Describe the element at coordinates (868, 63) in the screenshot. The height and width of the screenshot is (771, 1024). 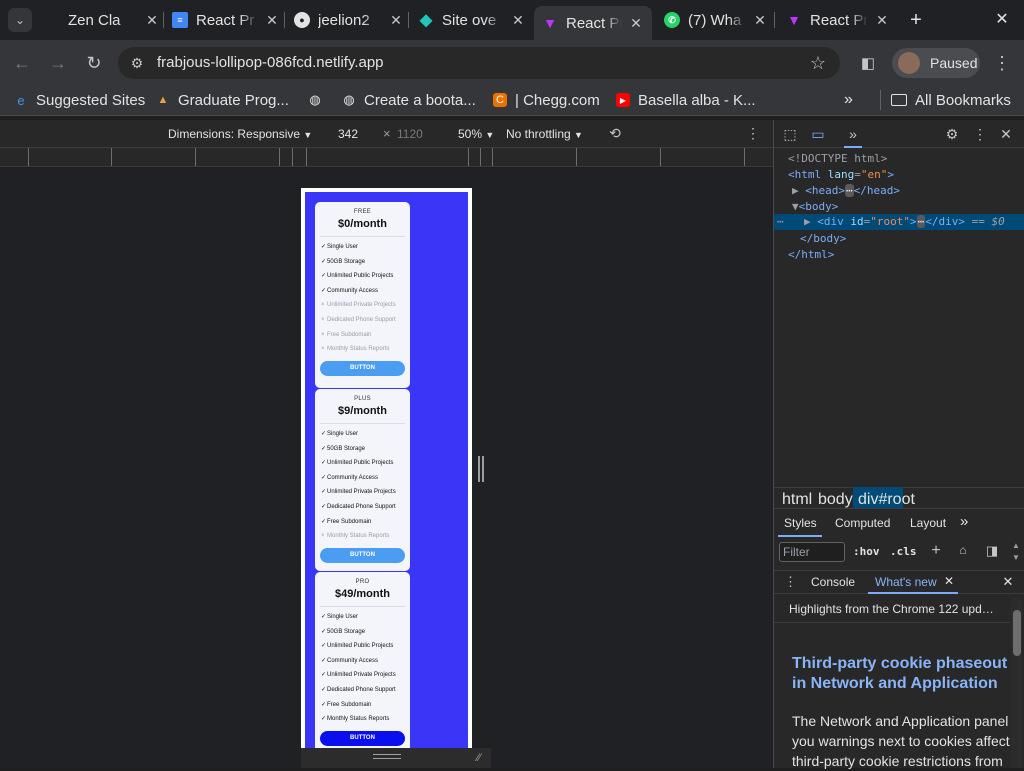
I see `side-panel-icon: ◧` at that location.